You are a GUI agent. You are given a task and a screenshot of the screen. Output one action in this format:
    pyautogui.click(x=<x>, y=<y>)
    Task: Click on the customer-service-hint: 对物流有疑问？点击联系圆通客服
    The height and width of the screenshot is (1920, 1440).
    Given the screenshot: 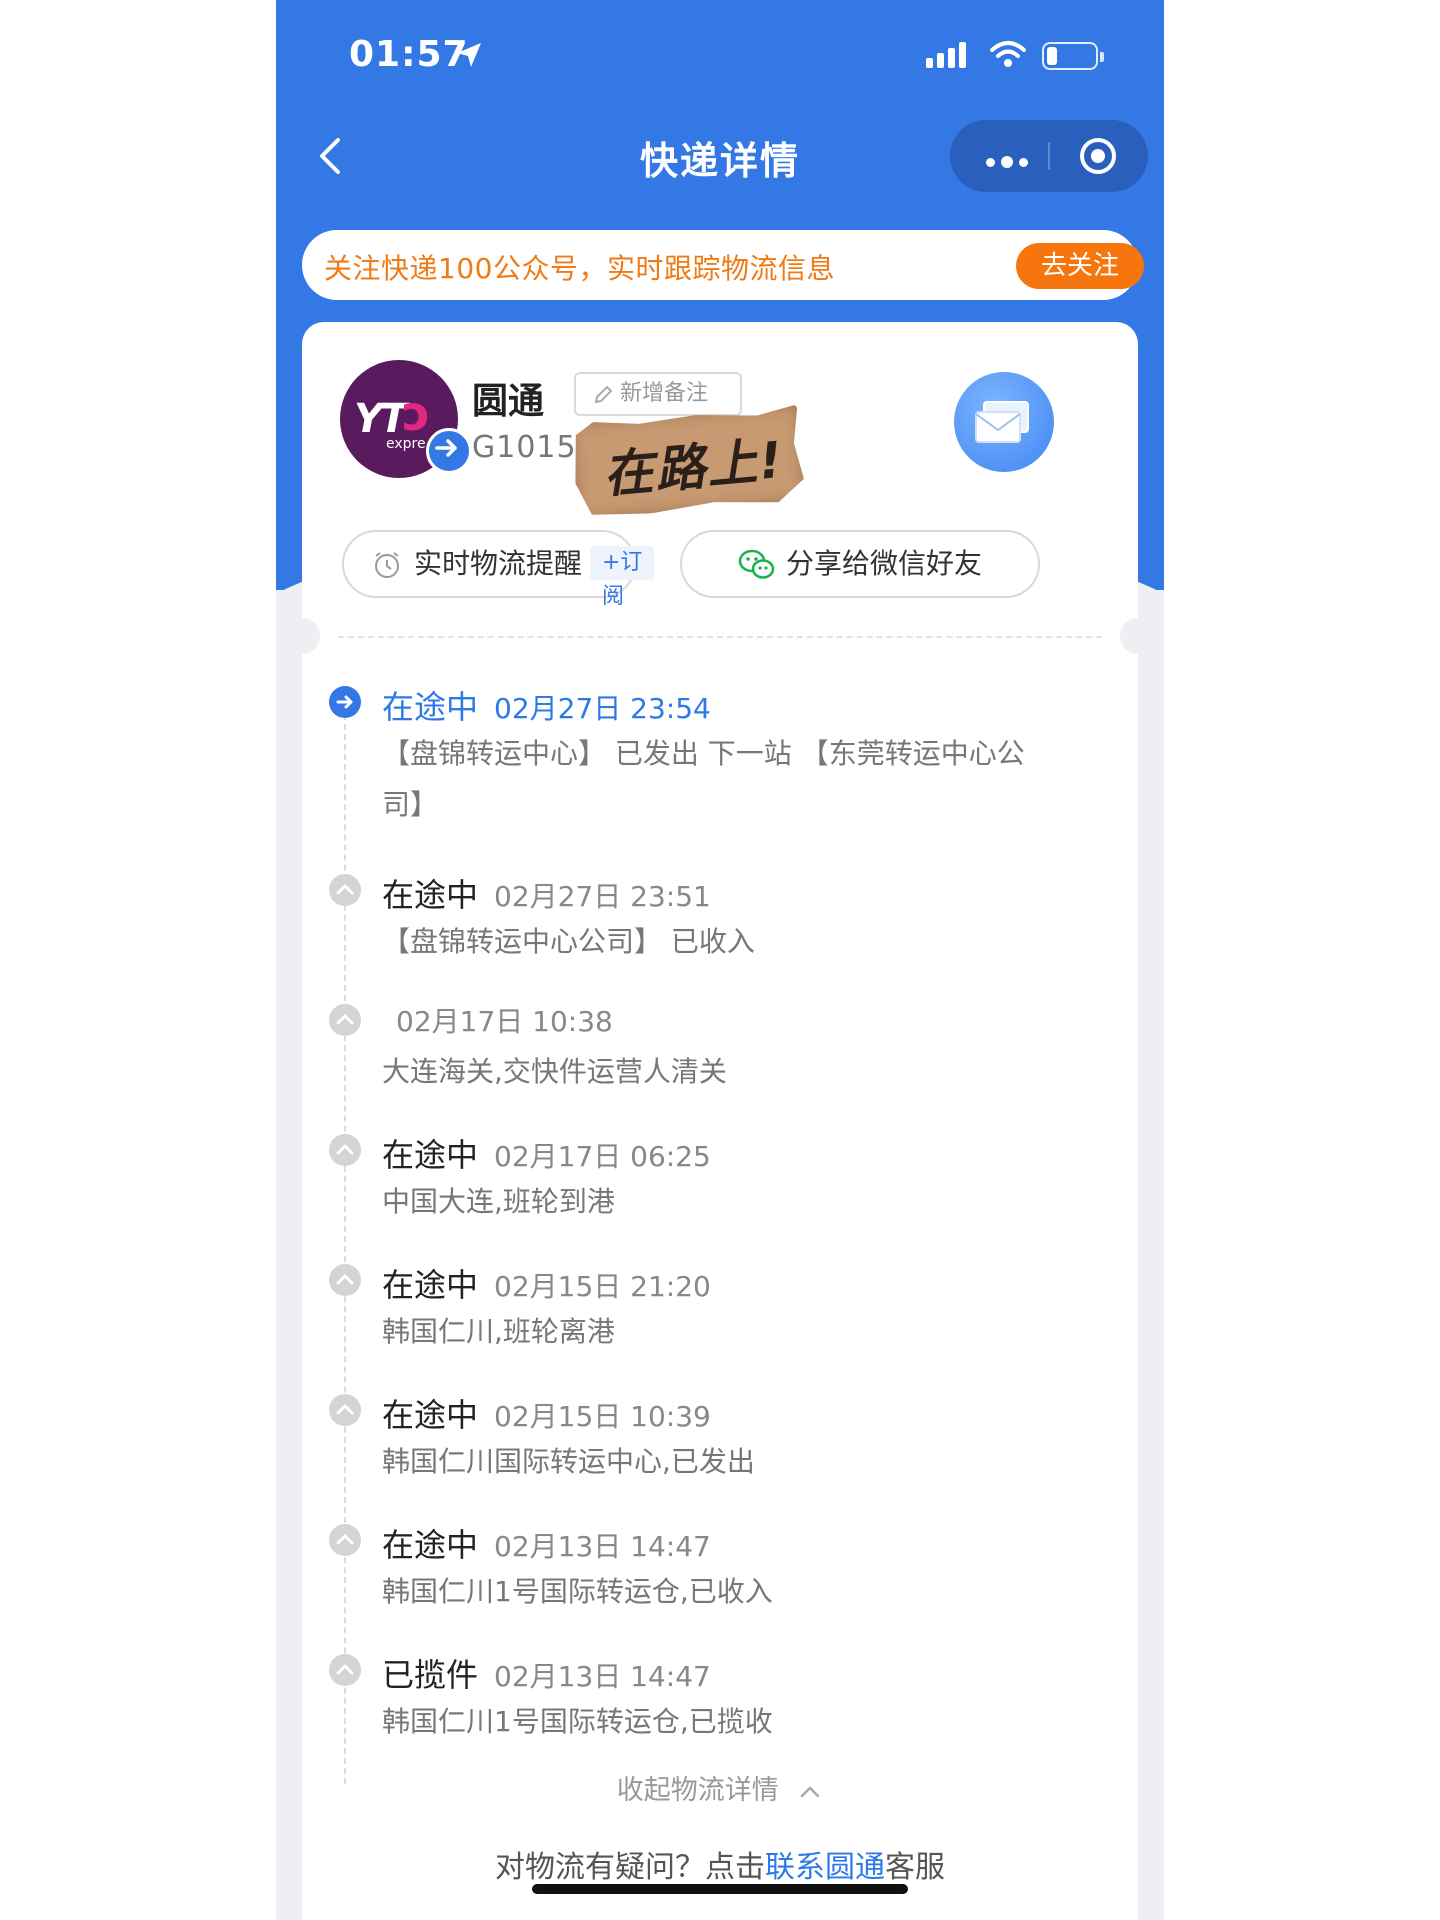 What is the action you would take?
    pyautogui.click(x=720, y=1867)
    